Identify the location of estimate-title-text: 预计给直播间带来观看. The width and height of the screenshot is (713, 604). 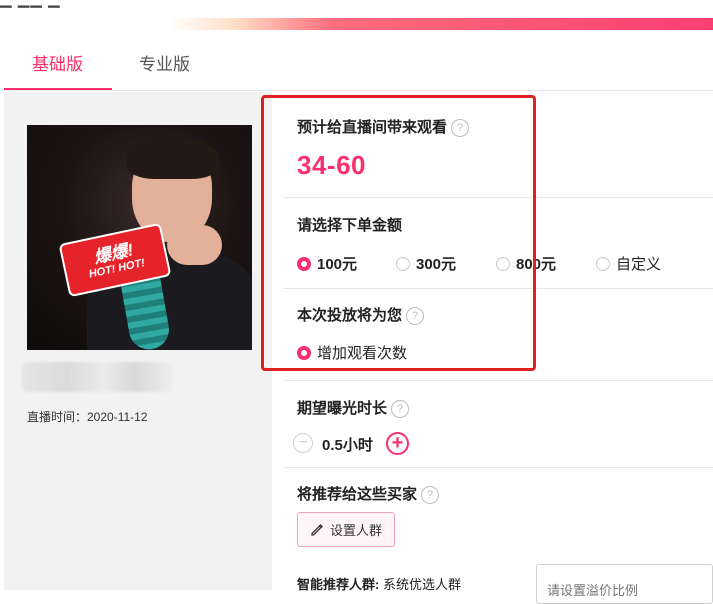
(372, 127).